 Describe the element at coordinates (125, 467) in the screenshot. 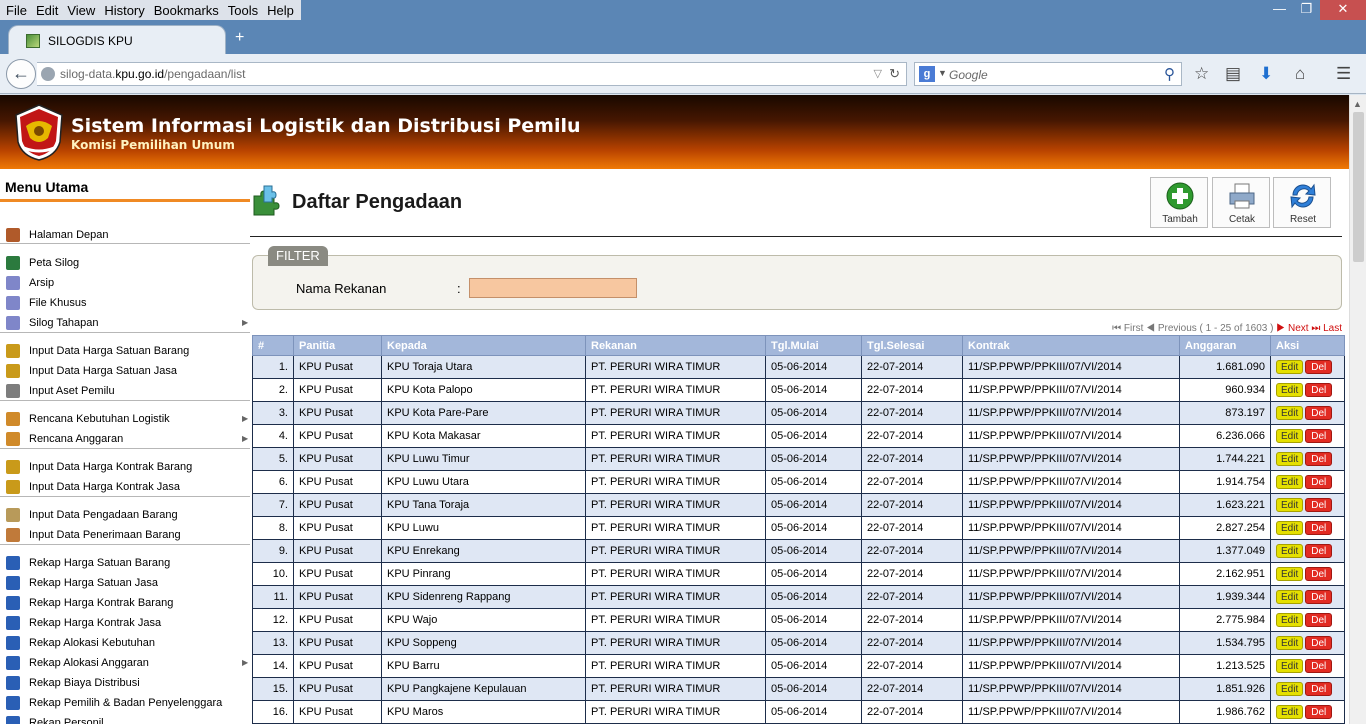

I see `sidebar-item-input-data-harga-kontrak-barang: Input Data Harga Kontrak Barang` at that location.